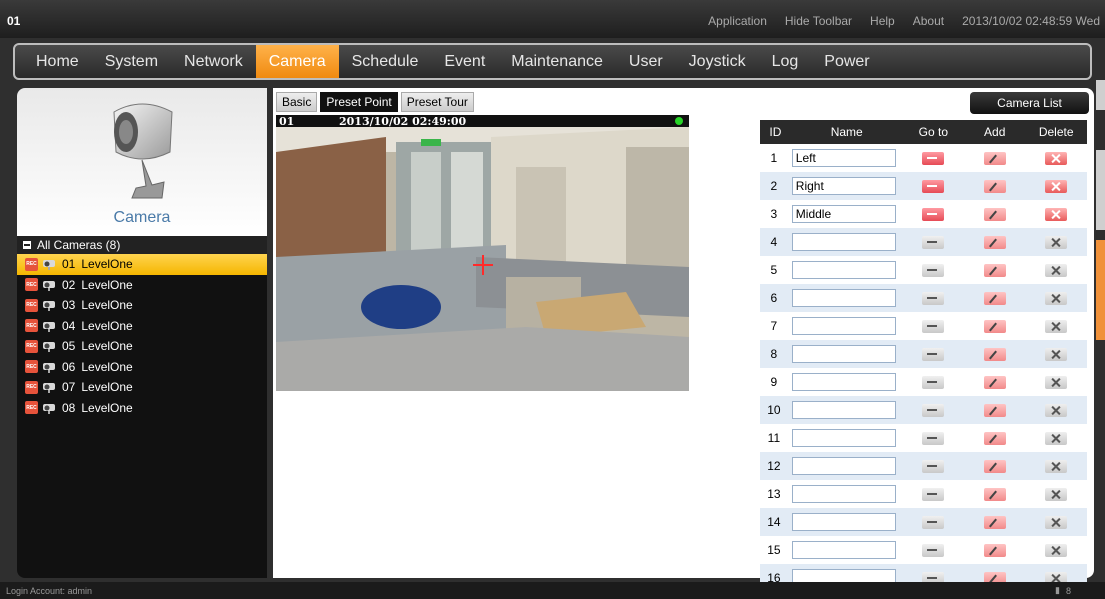 This screenshot has height=599, width=1105. What do you see at coordinates (49, 347) in the screenshot?
I see `camera-icon` at bounding box center [49, 347].